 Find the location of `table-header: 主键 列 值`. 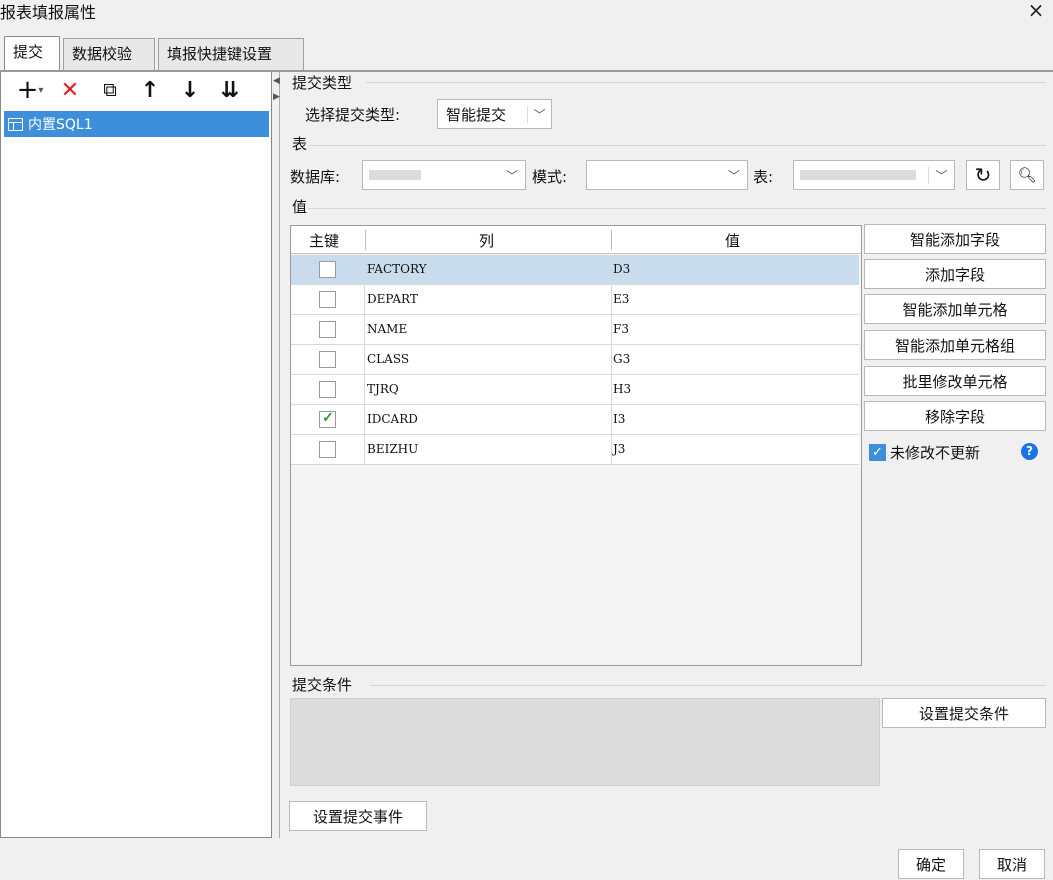

table-header: 主键 列 值 is located at coordinates (576, 240).